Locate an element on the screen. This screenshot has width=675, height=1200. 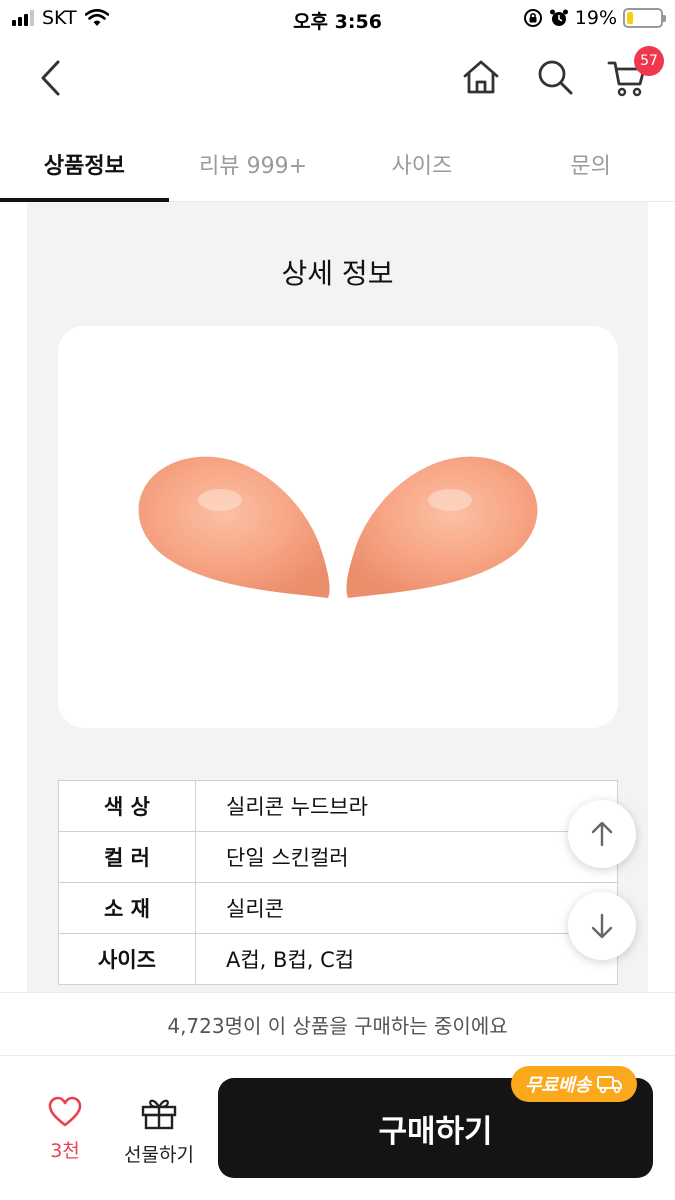
gift-label: 선물하기 is located at coordinates (159, 1155).